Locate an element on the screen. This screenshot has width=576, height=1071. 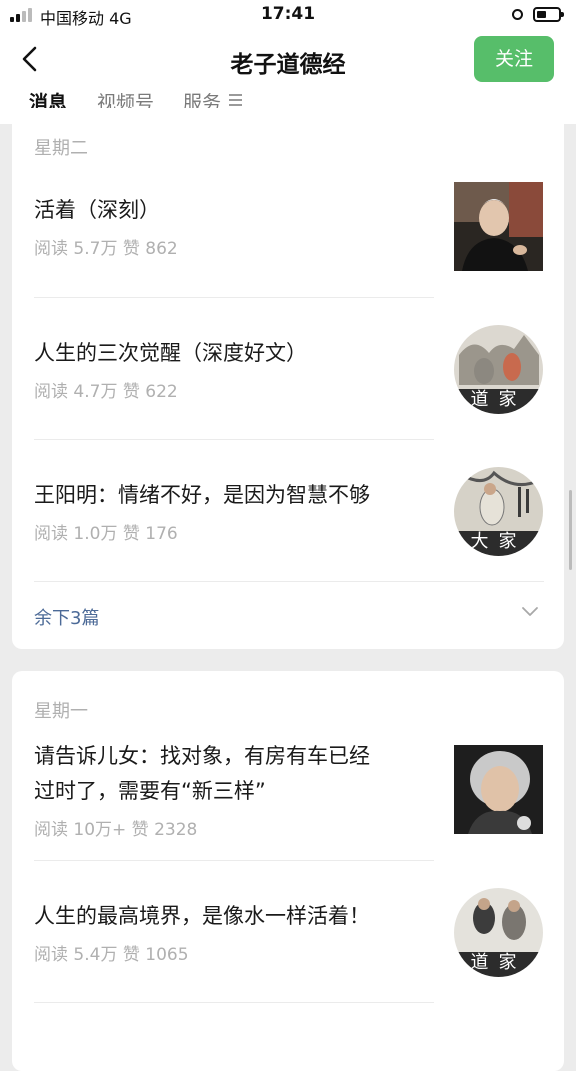
rotation-lock-icon is located at coordinates (517, 14).